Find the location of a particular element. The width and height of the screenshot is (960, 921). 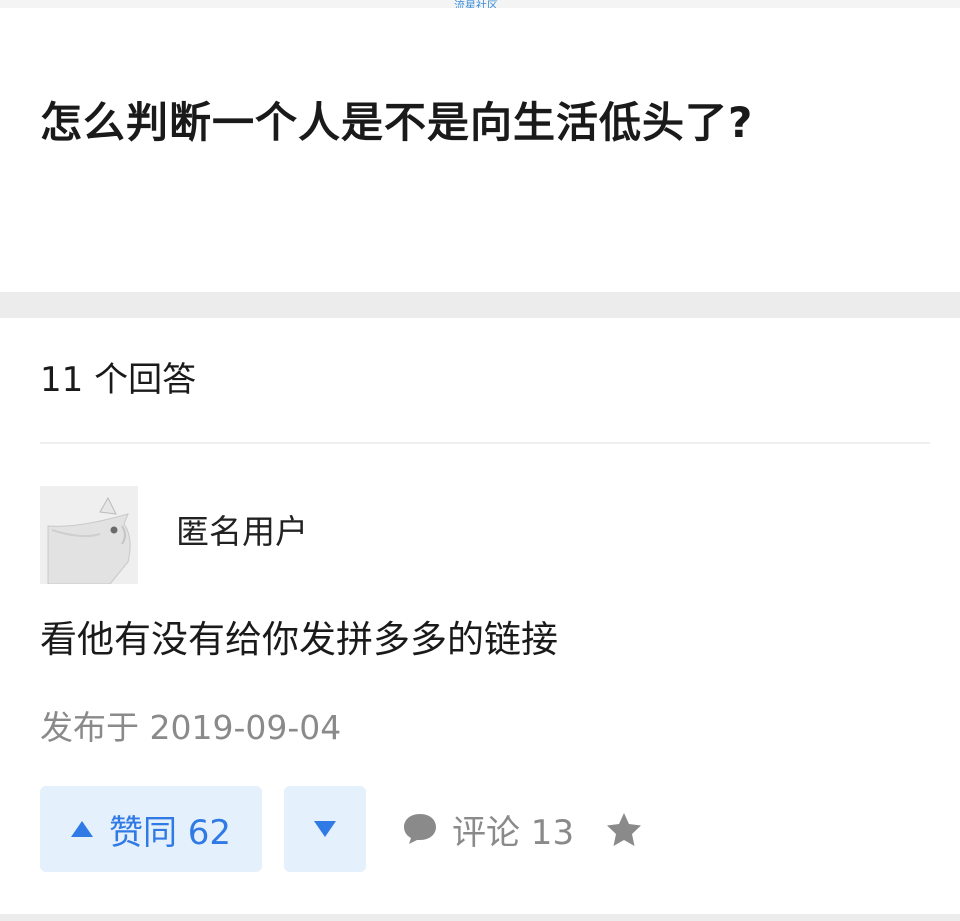

question-title: 怎么判断一个人是不是向生活低头了? is located at coordinates (397, 122).